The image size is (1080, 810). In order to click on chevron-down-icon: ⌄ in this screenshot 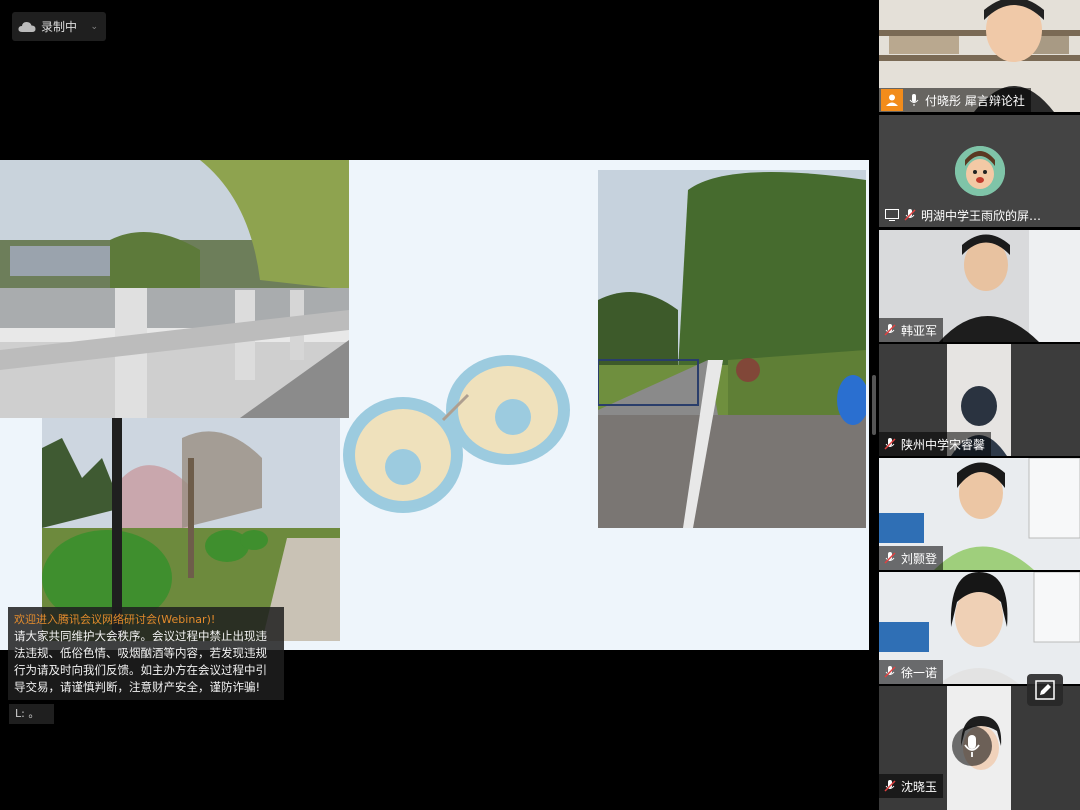, I will do `click(94, 26)`.